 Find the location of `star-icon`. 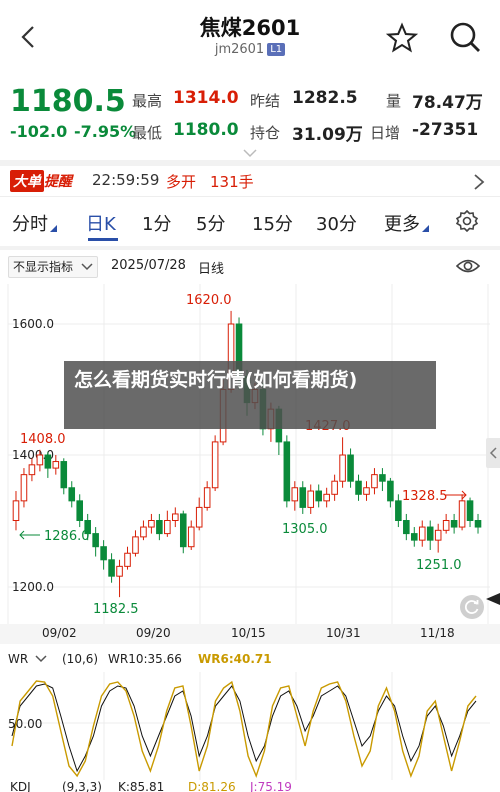

star-icon is located at coordinates (402, 38).